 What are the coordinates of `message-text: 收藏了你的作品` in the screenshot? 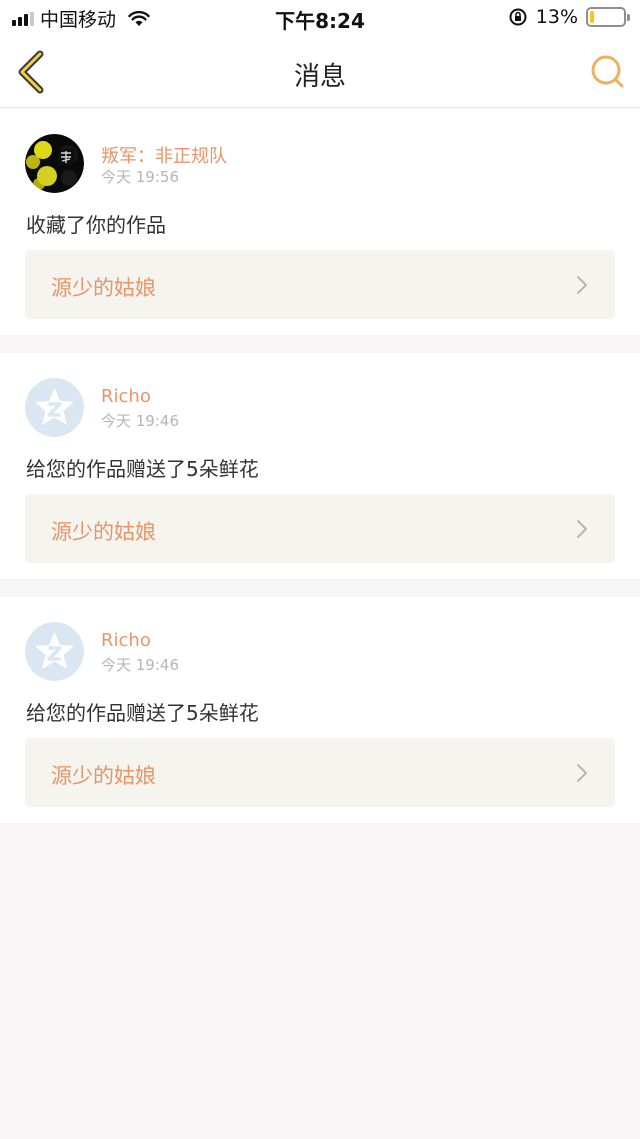 It's located at (96, 225).